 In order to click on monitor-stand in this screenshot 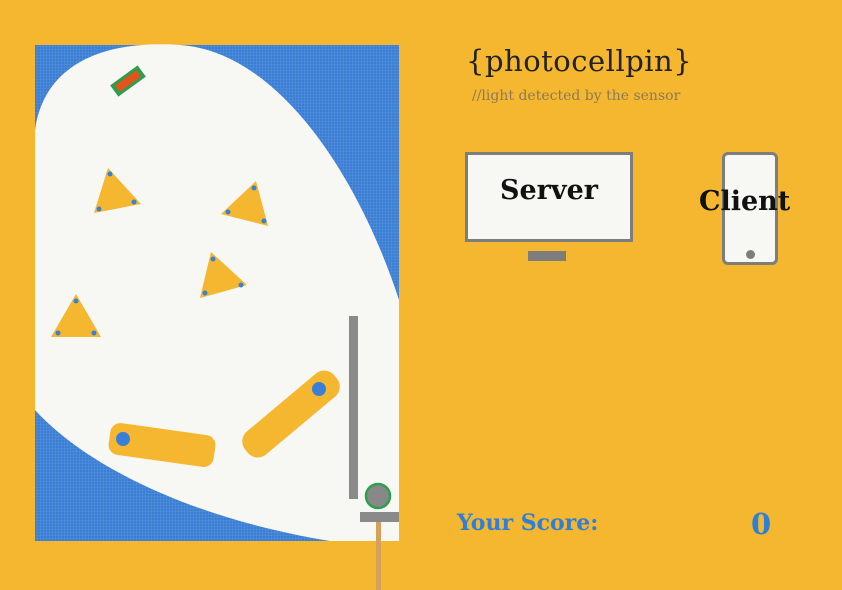, I will do `click(547, 256)`.